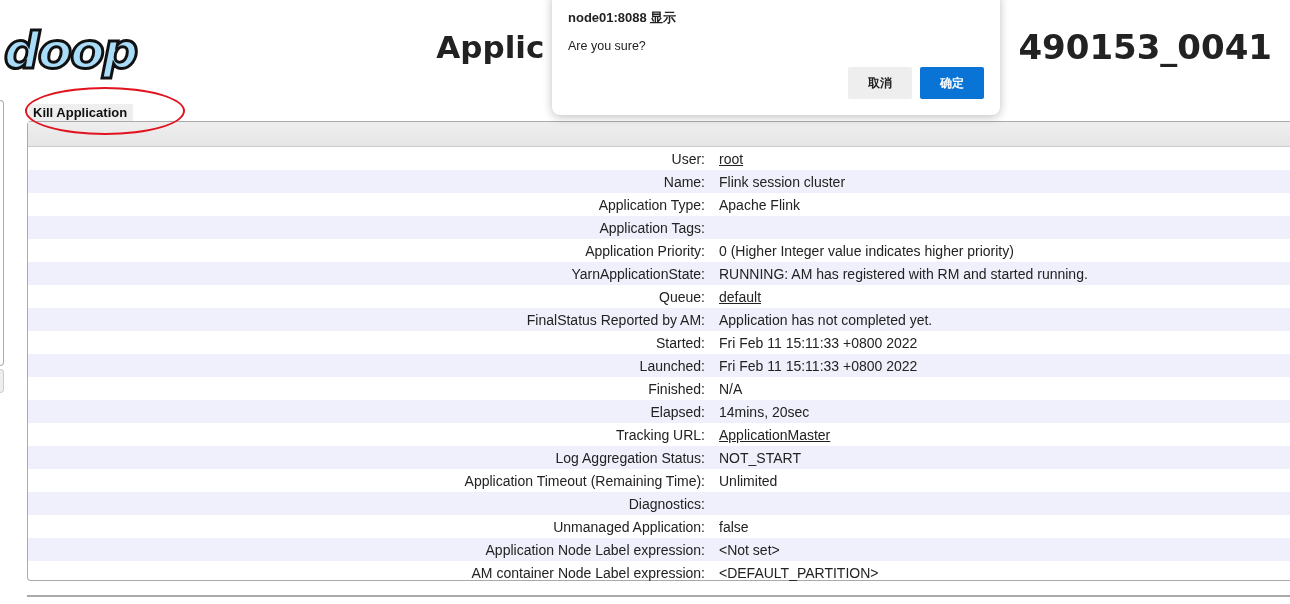 This screenshot has width=1290, height=604. Describe the element at coordinates (70, 51) in the screenshot. I see `logo: doop` at that location.